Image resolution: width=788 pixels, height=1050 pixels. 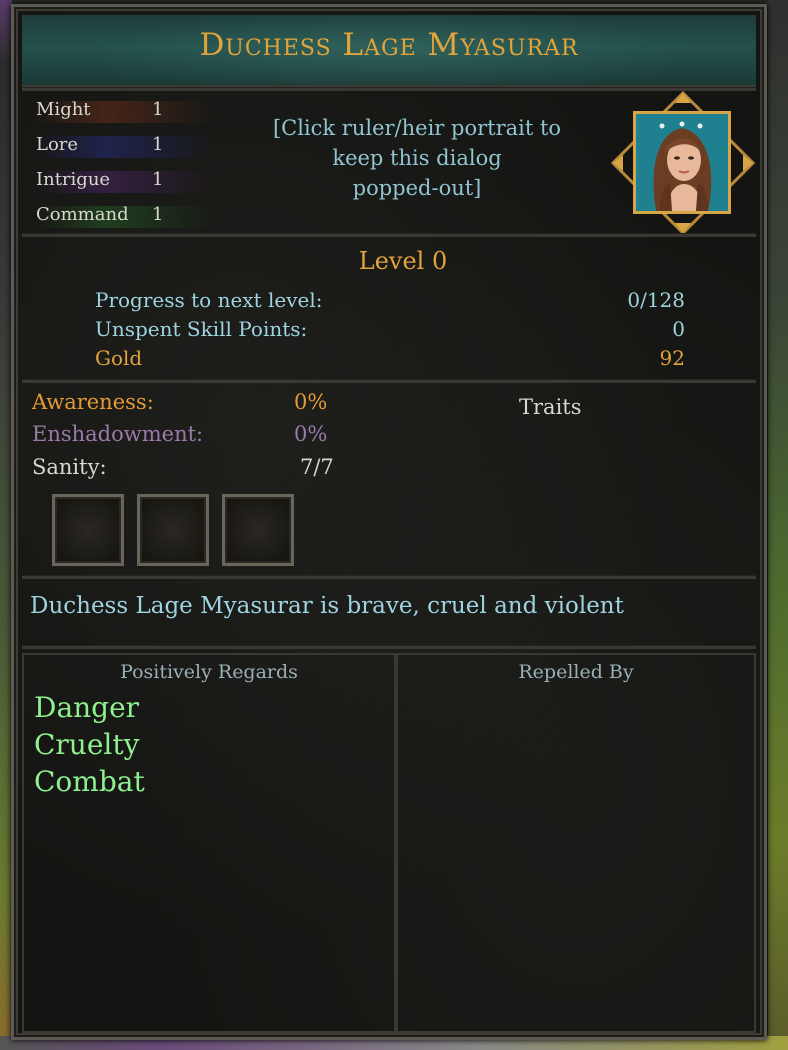 I want to click on portrait-frame, so click(x=682, y=162).